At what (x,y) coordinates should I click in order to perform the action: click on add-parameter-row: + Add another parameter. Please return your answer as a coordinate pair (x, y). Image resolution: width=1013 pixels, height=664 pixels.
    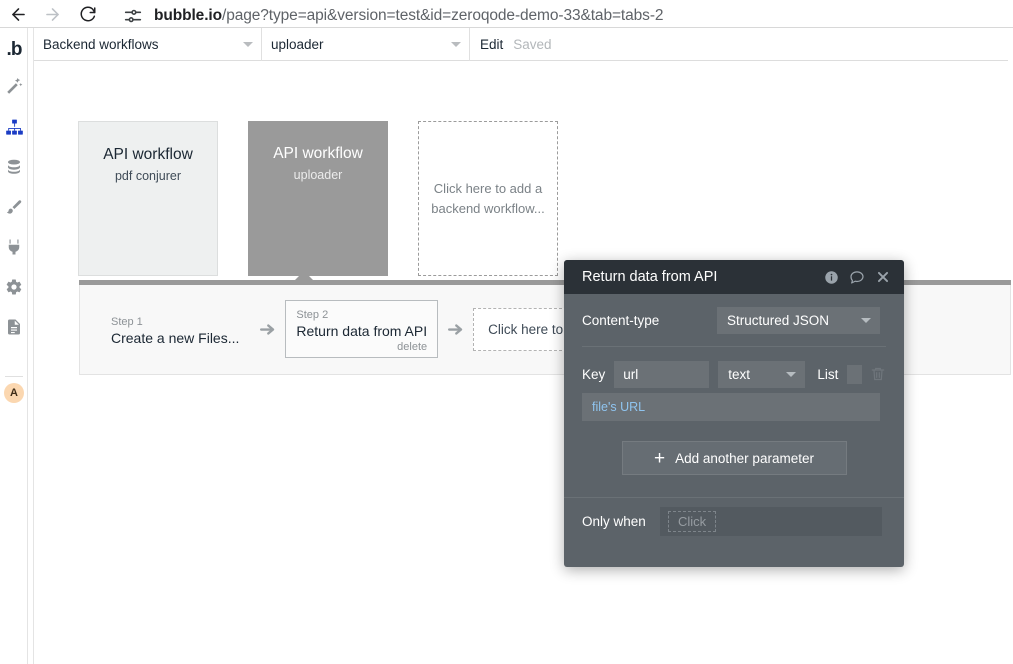
    Looking at the image, I should click on (734, 448).